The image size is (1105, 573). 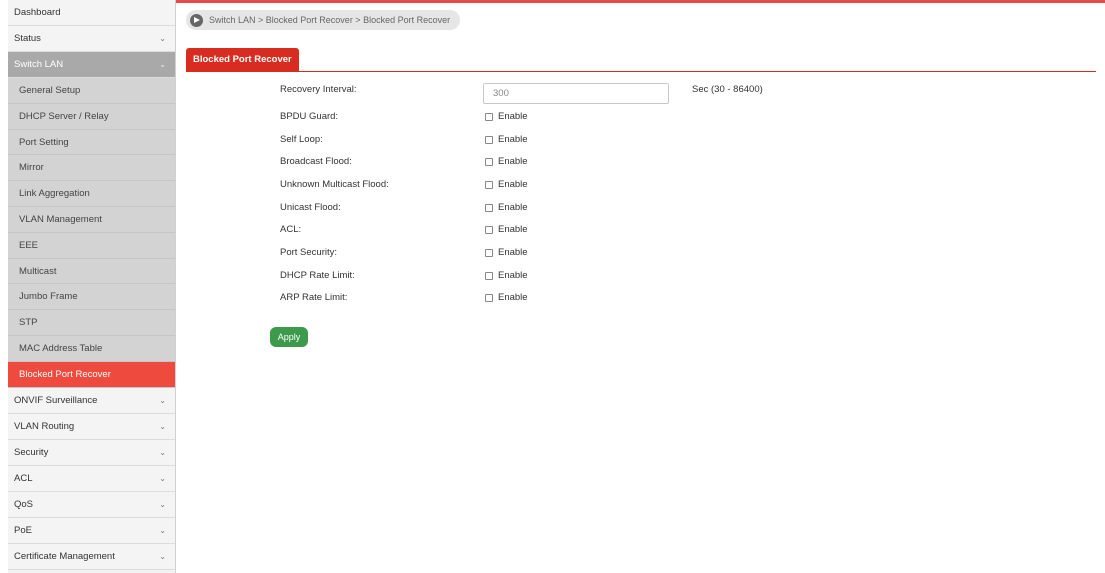 I want to click on sidebar-item-eee: EEE, so click(x=91, y=245).